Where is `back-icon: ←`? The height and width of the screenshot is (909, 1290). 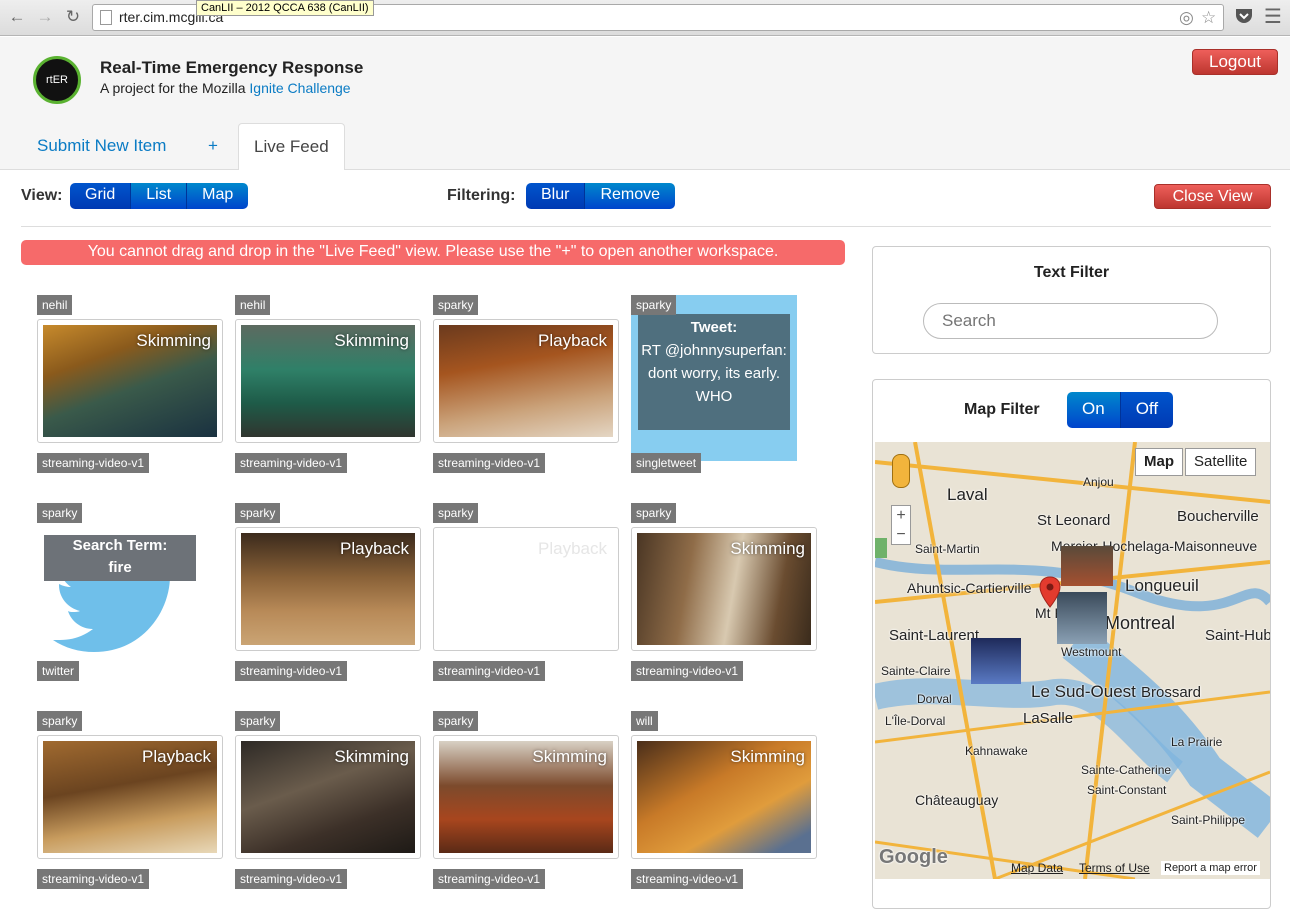 back-icon: ← is located at coordinates (17, 17).